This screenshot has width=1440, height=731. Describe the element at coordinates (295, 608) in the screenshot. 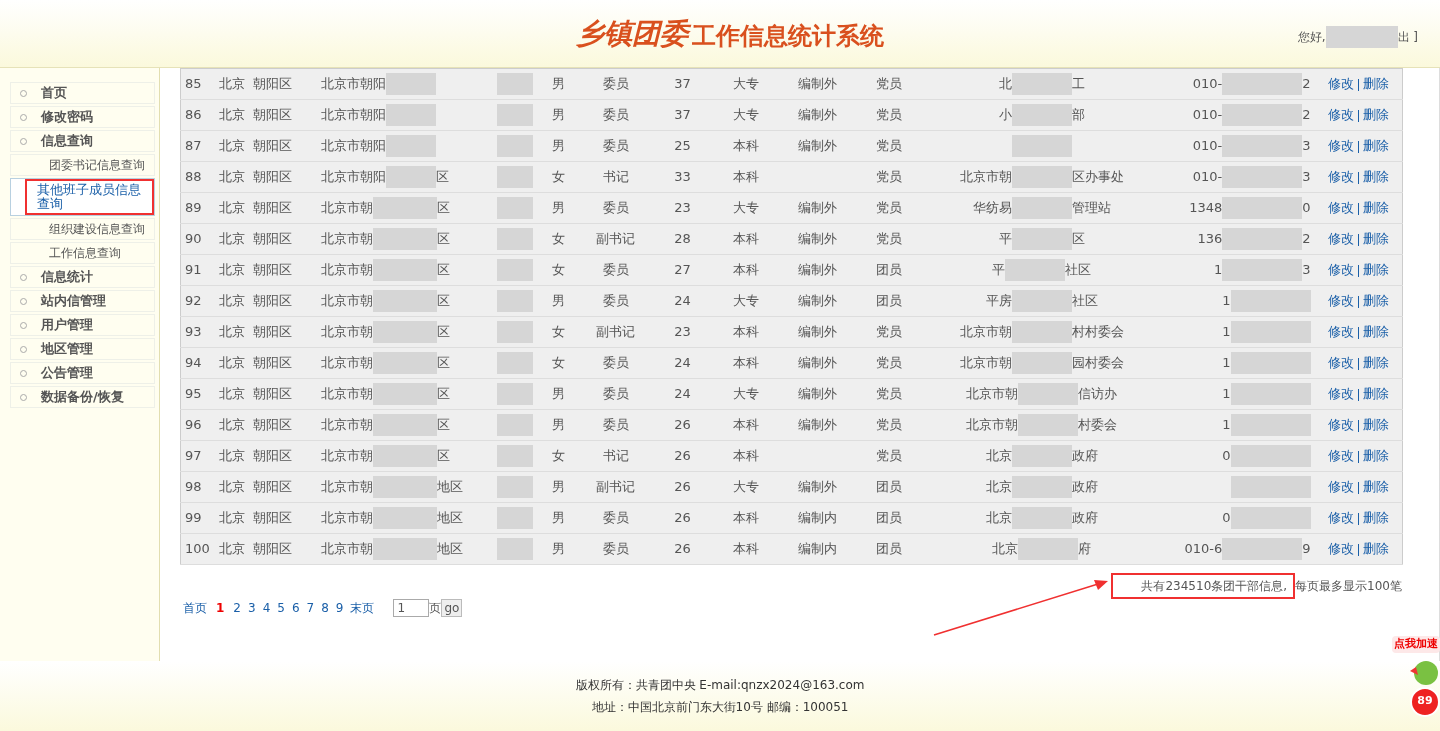

I see `page-link: 6` at that location.